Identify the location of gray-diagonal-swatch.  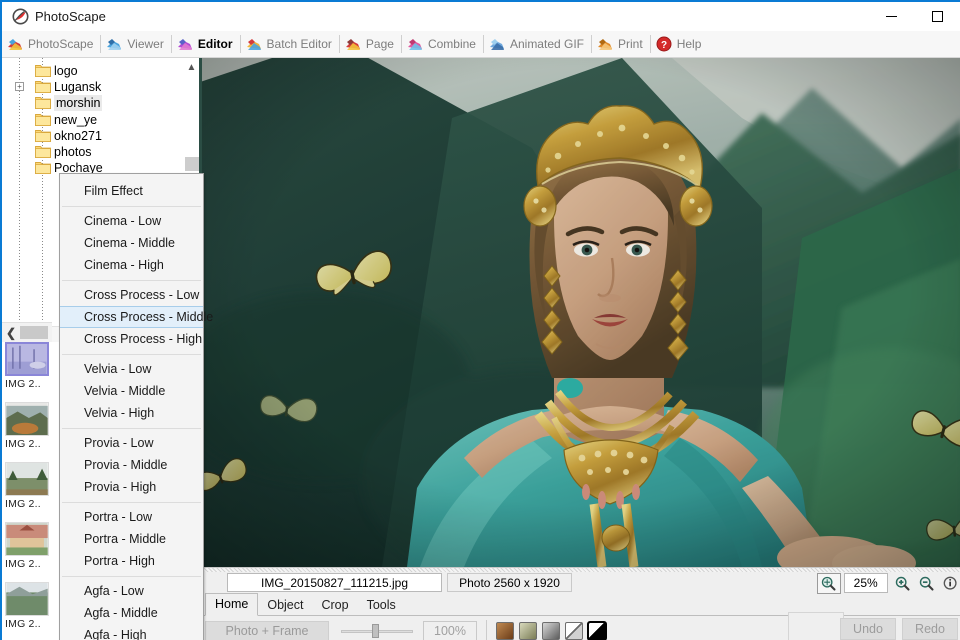
(574, 631).